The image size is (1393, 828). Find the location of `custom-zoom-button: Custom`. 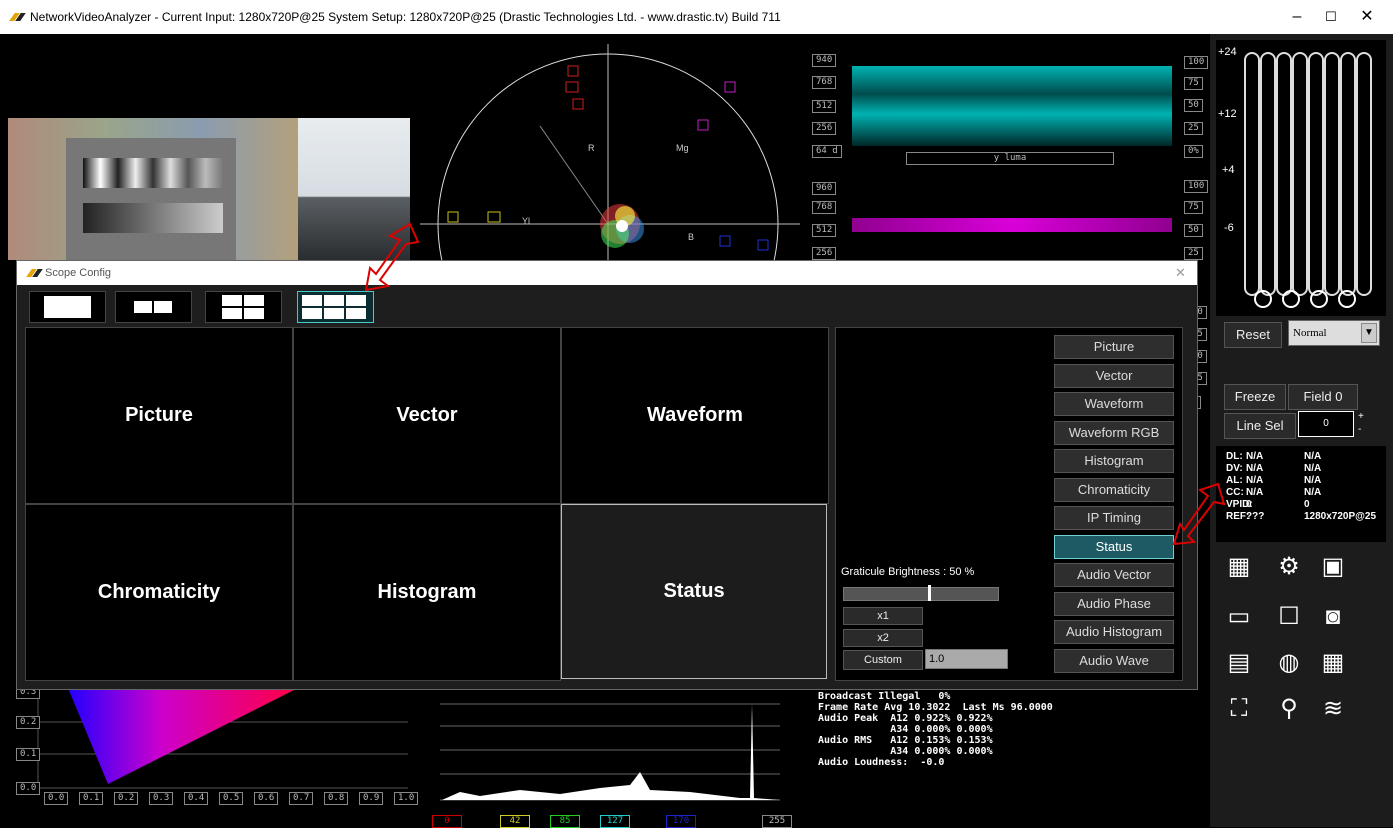

custom-zoom-button: Custom is located at coordinates (883, 660).